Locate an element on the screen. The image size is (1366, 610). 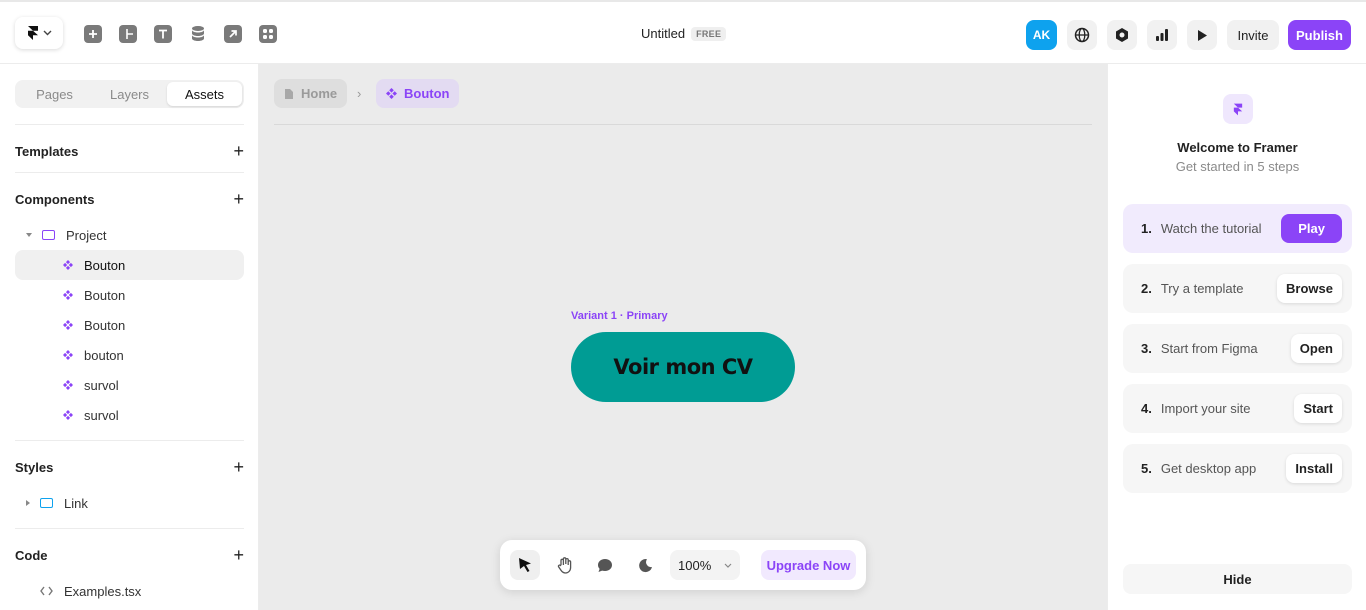
framer-menu-button is located at coordinates (39, 33).